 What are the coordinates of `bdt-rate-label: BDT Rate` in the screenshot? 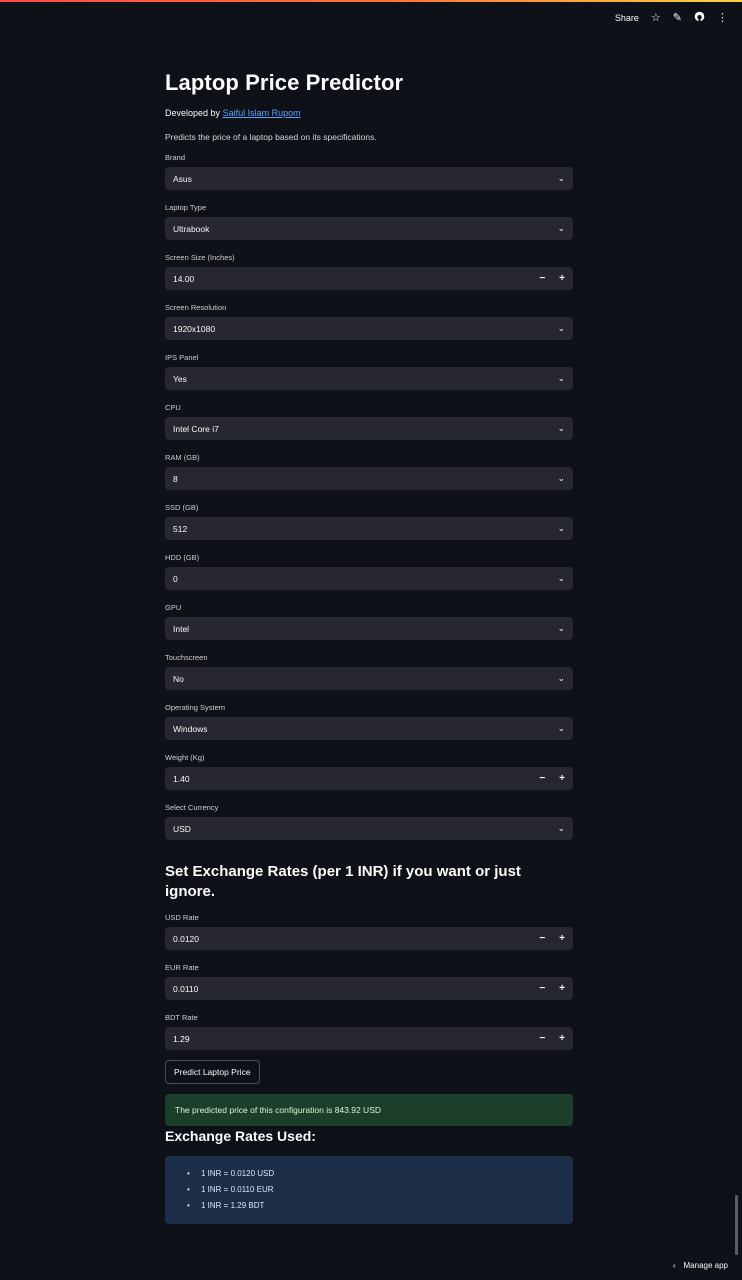 It's located at (181, 1017).